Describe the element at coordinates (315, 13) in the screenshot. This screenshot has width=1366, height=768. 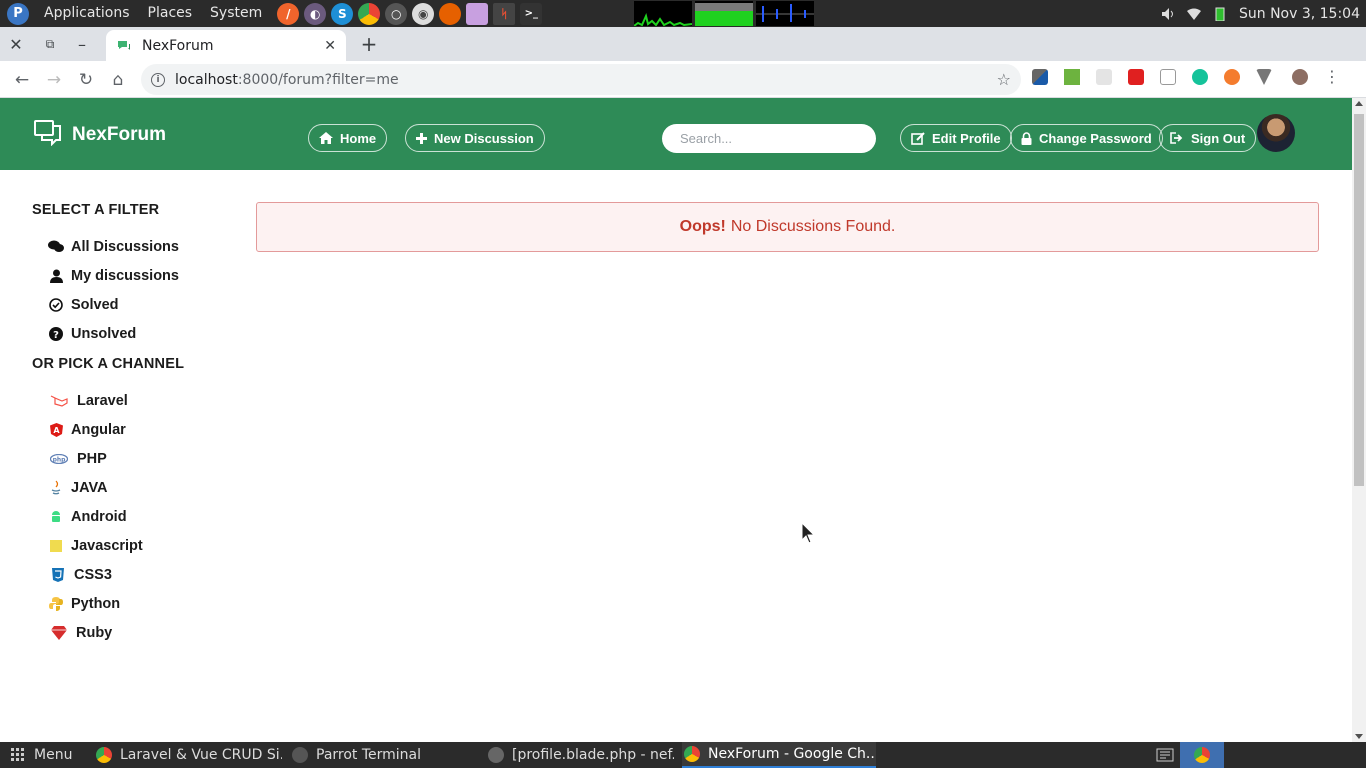
I see `launcher-tor-icon: ◐` at that location.